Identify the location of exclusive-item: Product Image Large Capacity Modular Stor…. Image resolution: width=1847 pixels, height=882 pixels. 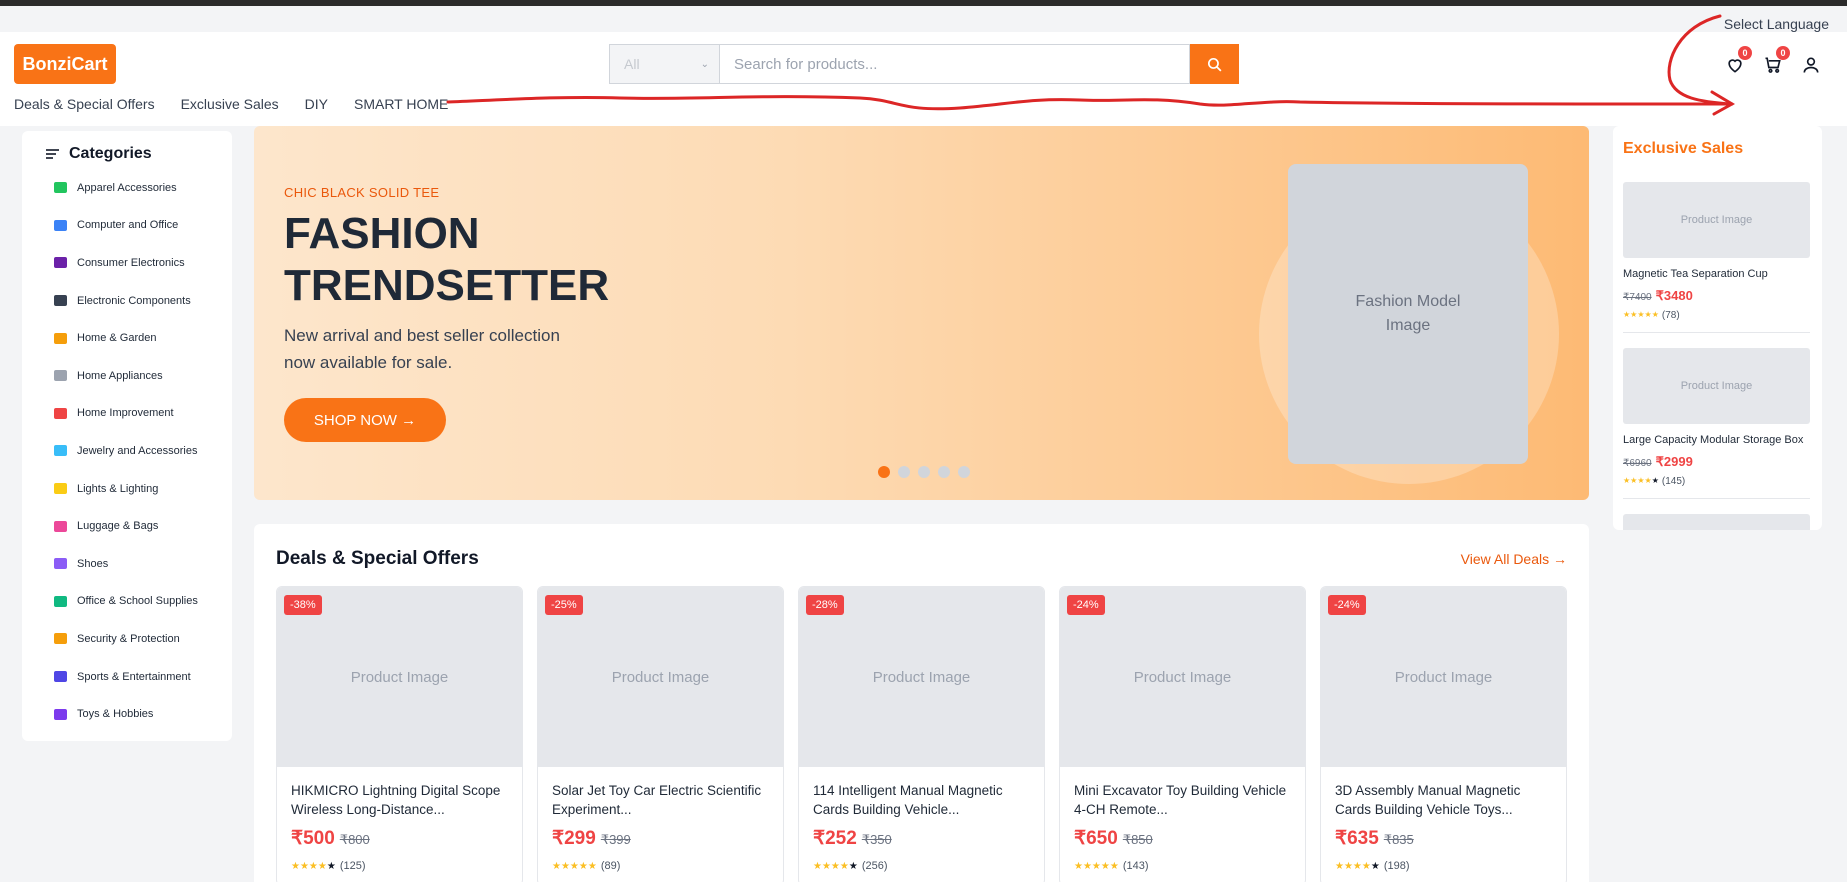
(1716, 417).